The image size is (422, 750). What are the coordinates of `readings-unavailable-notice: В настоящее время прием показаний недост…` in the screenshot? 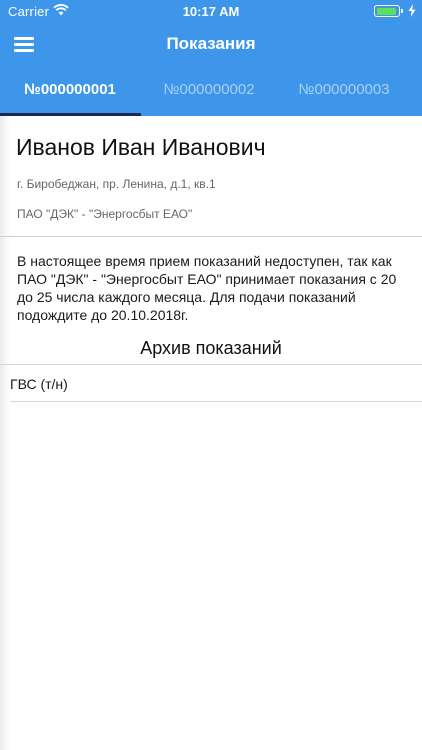 It's located at (207, 288).